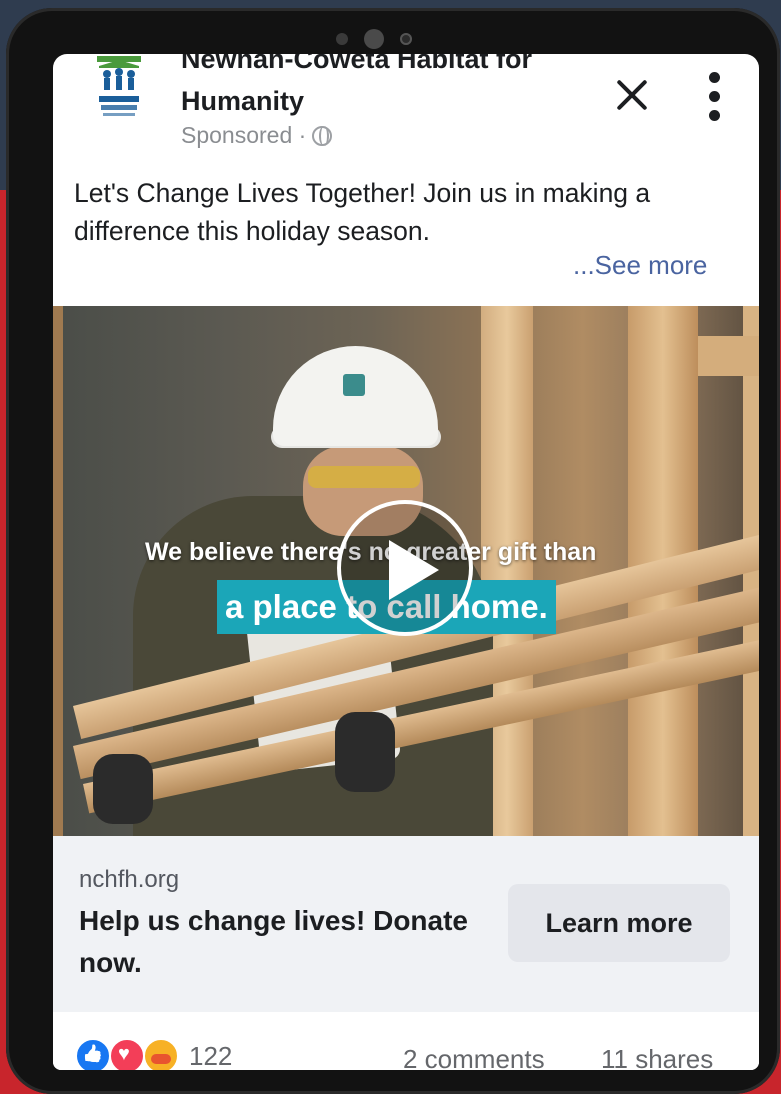 The width and height of the screenshot is (781, 1094). Describe the element at coordinates (640, 265) in the screenshot. I see `see-more-link: ...See more` at that location.